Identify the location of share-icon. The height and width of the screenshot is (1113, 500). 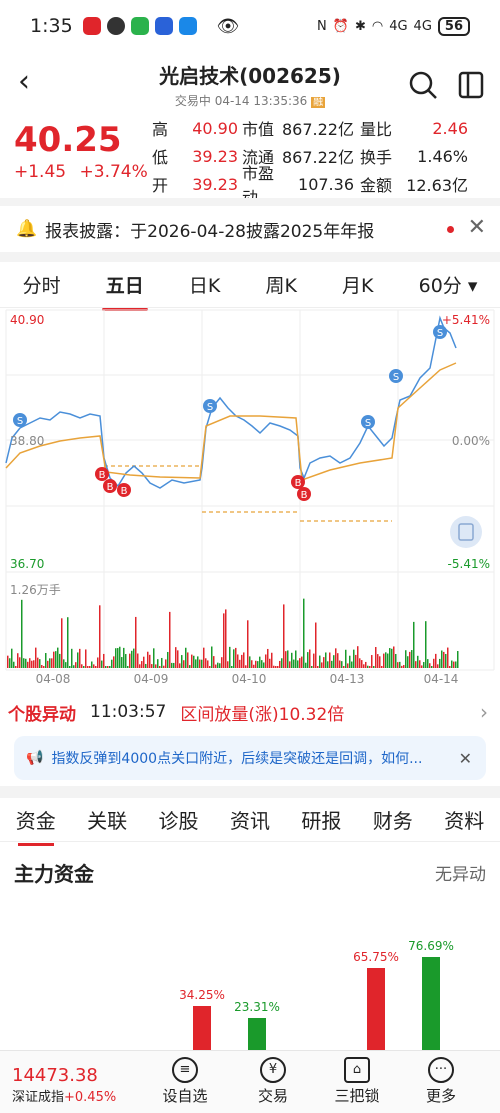
(471, 85).